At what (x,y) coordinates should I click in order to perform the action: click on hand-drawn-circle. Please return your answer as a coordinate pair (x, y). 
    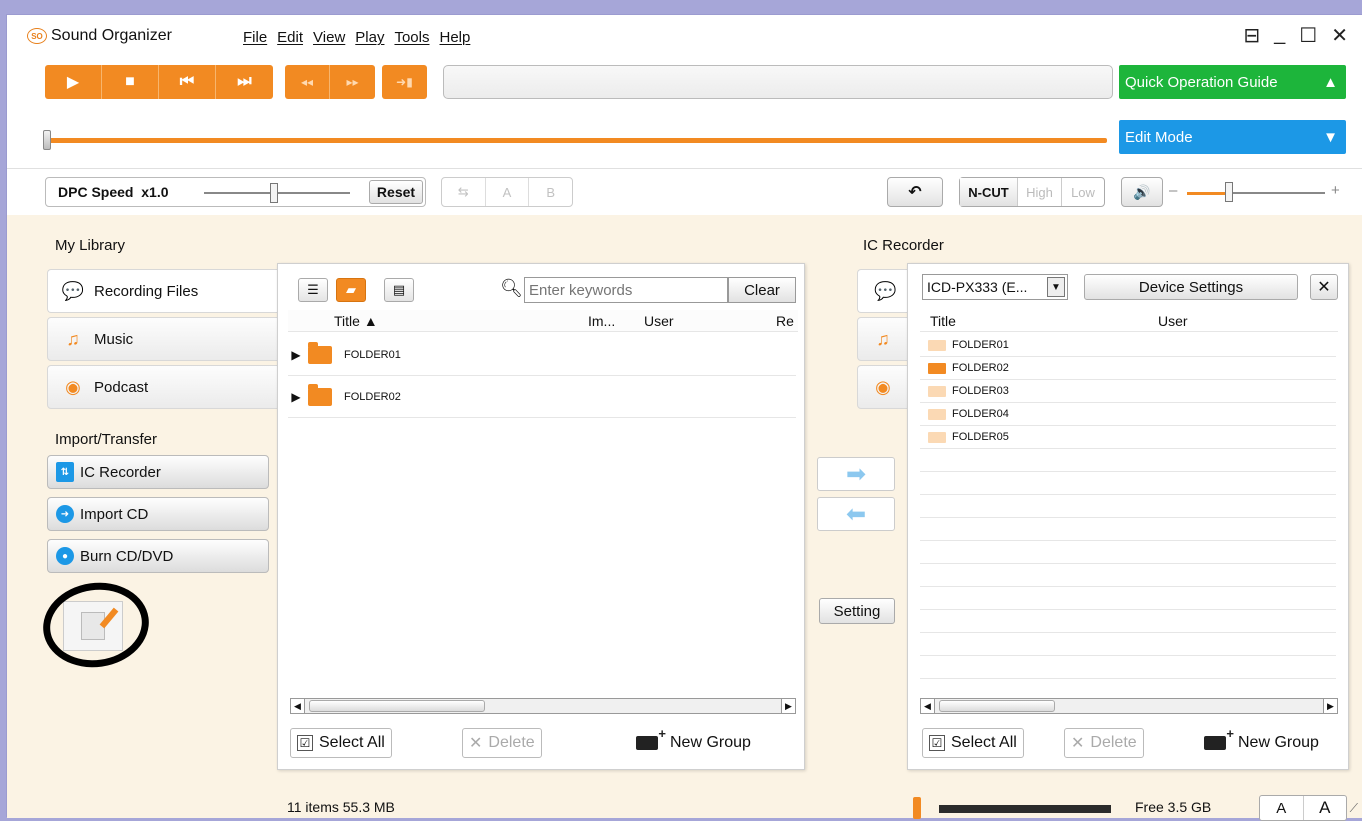
    Looking at the image, I should click on (96, 625).